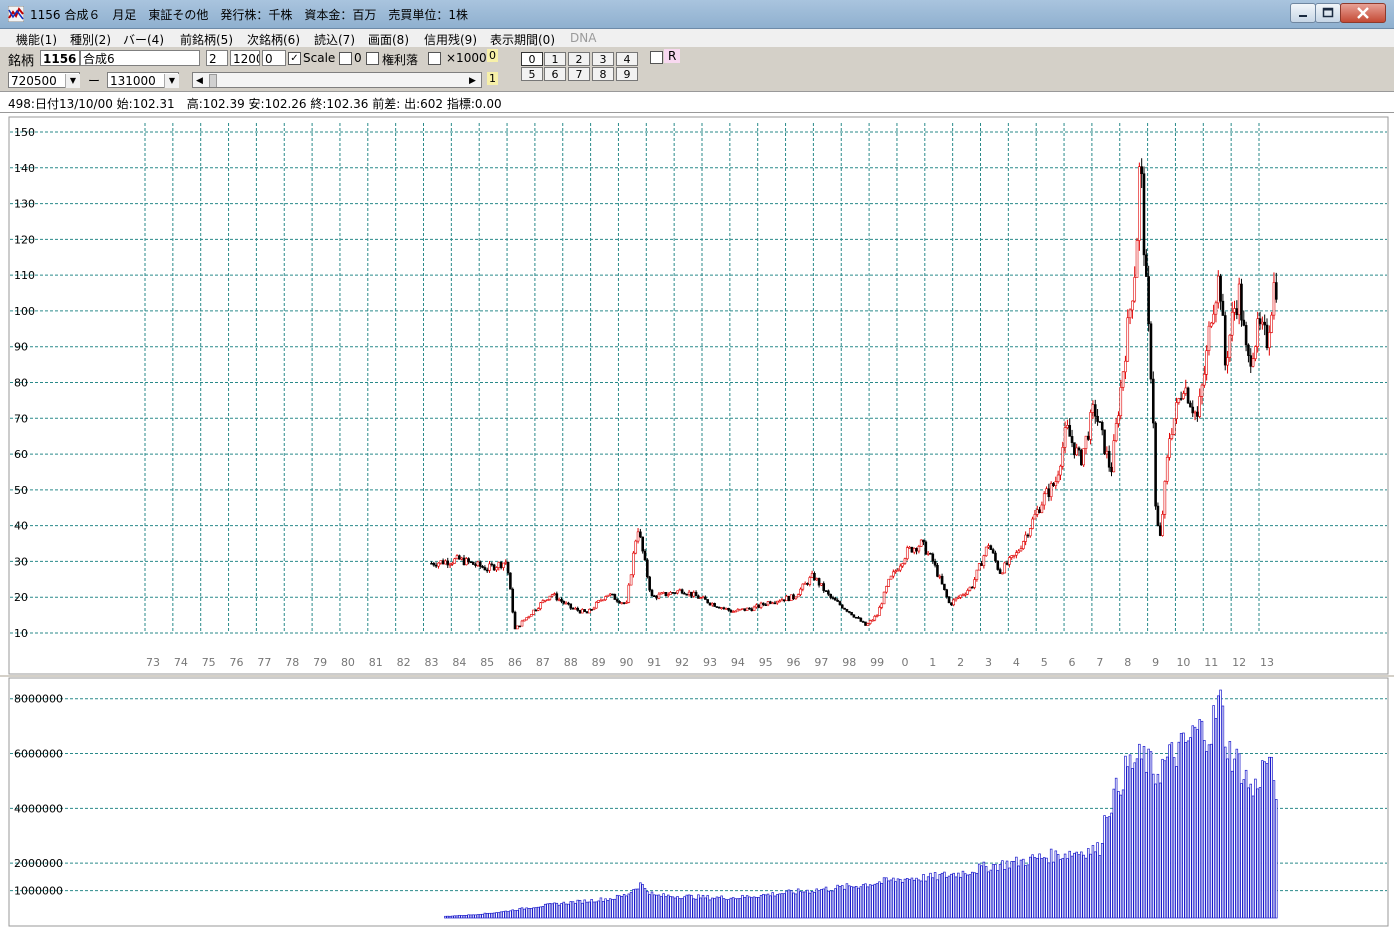 Image resolution: width=1394 pixels, height=927 pixels. I want to click on x1000-checkbox, so click(434, 58).